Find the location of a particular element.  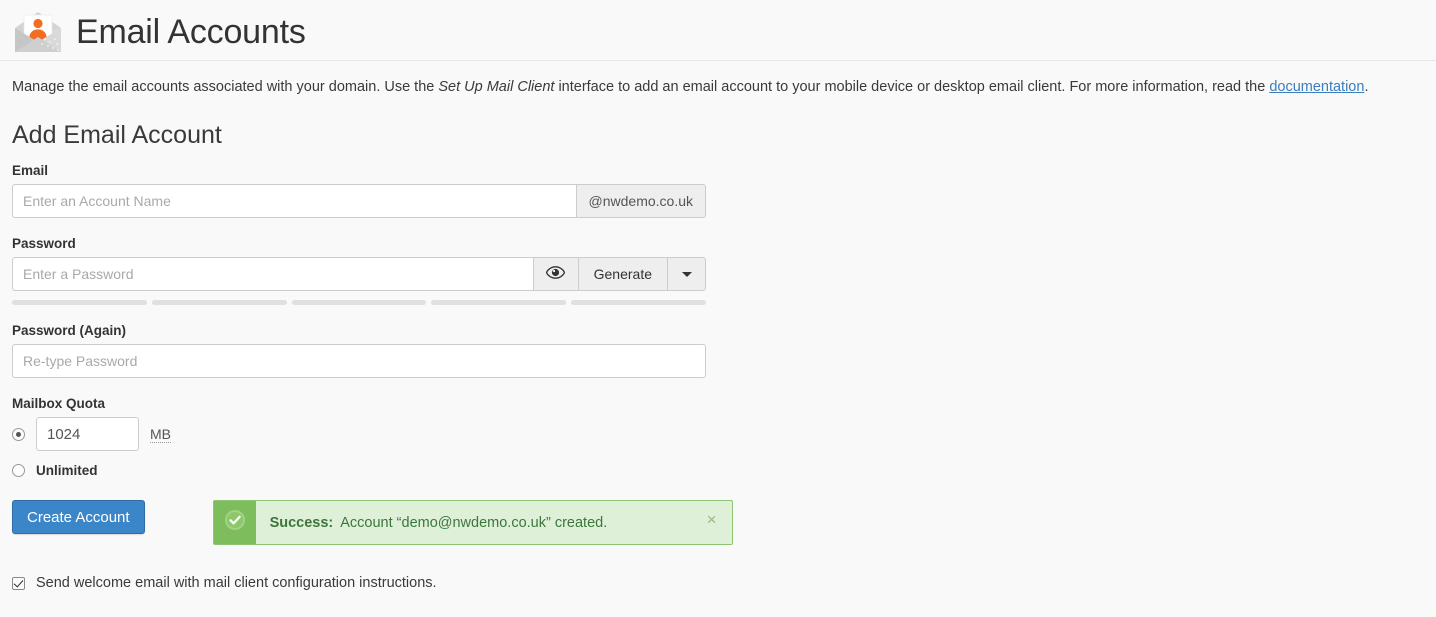

email-label: Email is located at coordinates (30, 170).